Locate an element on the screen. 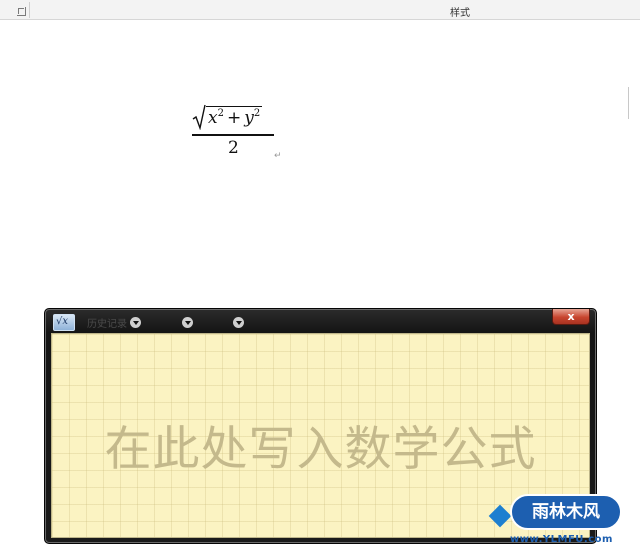 The height and width of the screenshot is (557, 640). paragraph-mark: ↵ is located at coordinates (278, 156).